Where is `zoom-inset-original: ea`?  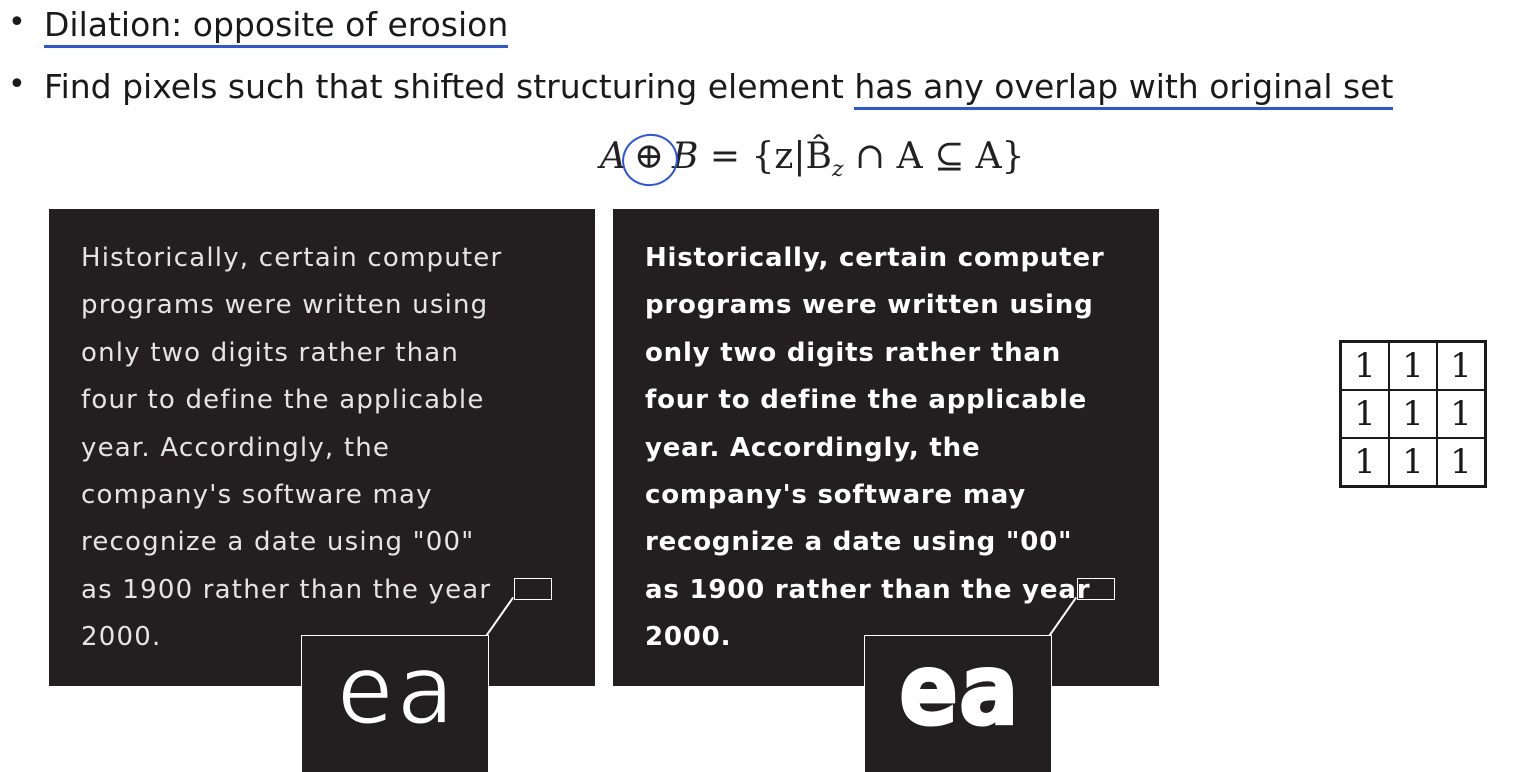
zoom-inset-original: ea is located at coordinates (395, 703).